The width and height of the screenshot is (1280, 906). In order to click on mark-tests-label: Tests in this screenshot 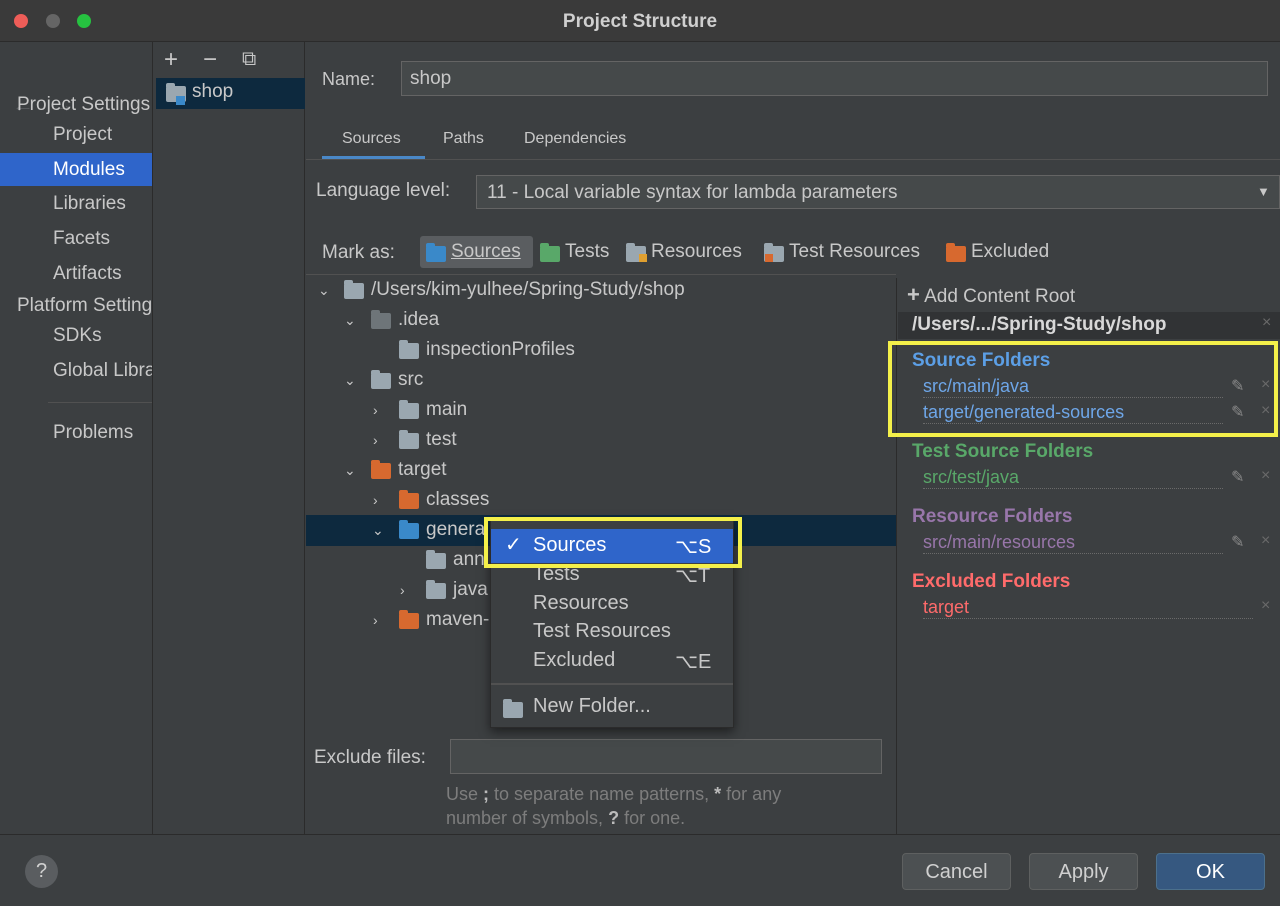, I will do `click(587, 251)`.